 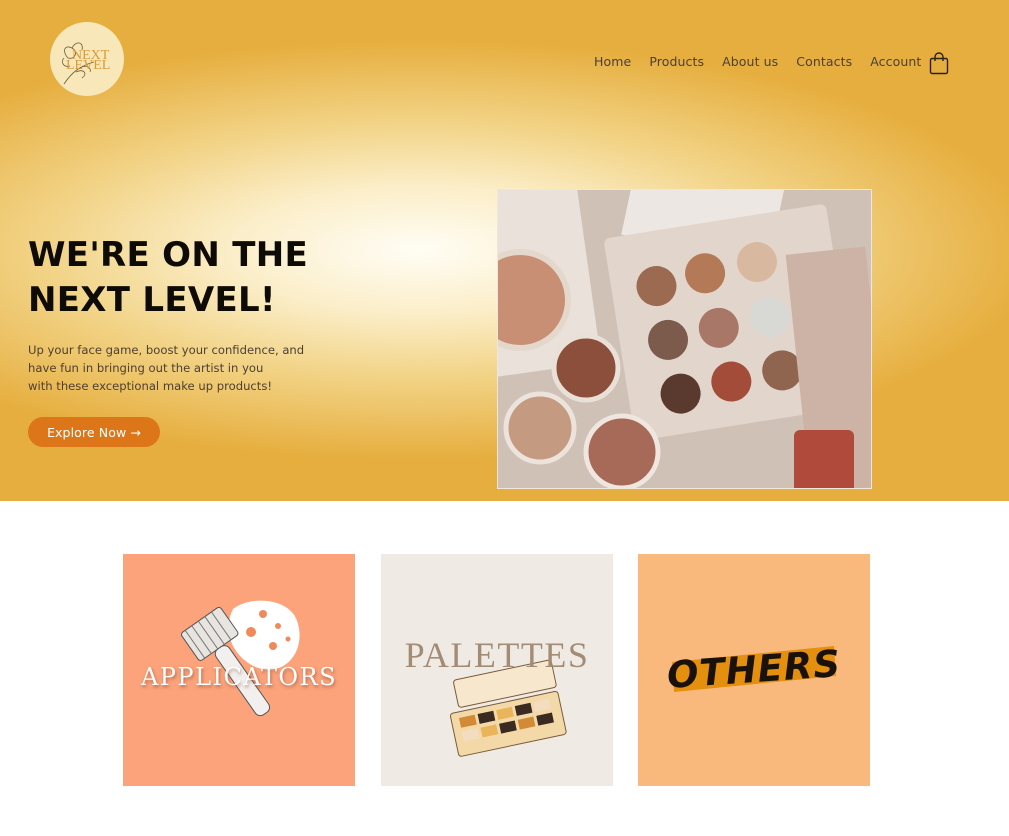 What do you see at coordinates (750, 61) in the screenshot?
I see `nav-about-us: About us` at bounding box center [750, 61].